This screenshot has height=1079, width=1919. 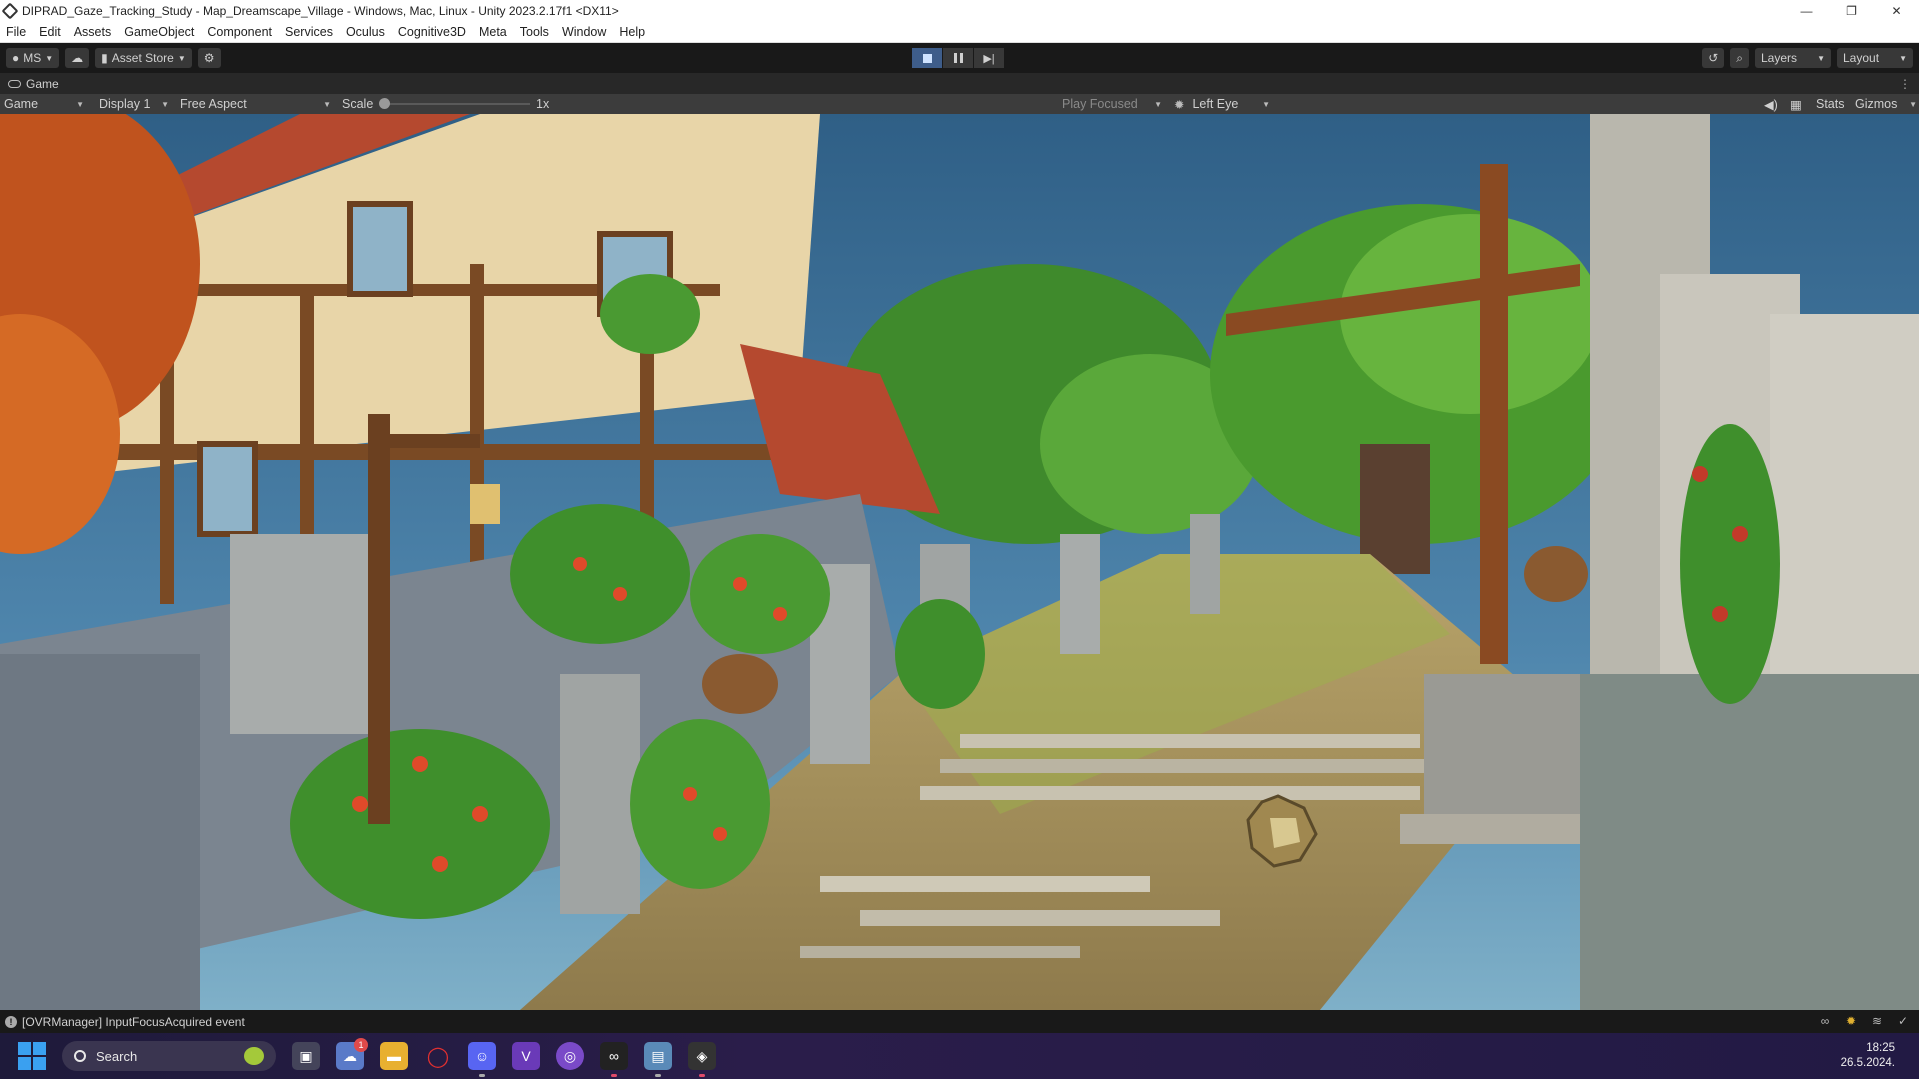 I want to click on play-controls: ▶|, so click(x=958, y=58).